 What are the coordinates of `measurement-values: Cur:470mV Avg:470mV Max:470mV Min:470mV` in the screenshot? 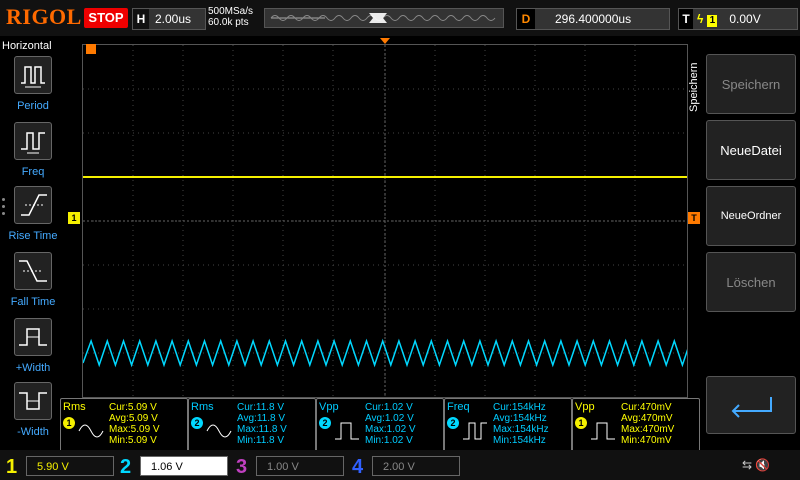 It's located at (647, 424).